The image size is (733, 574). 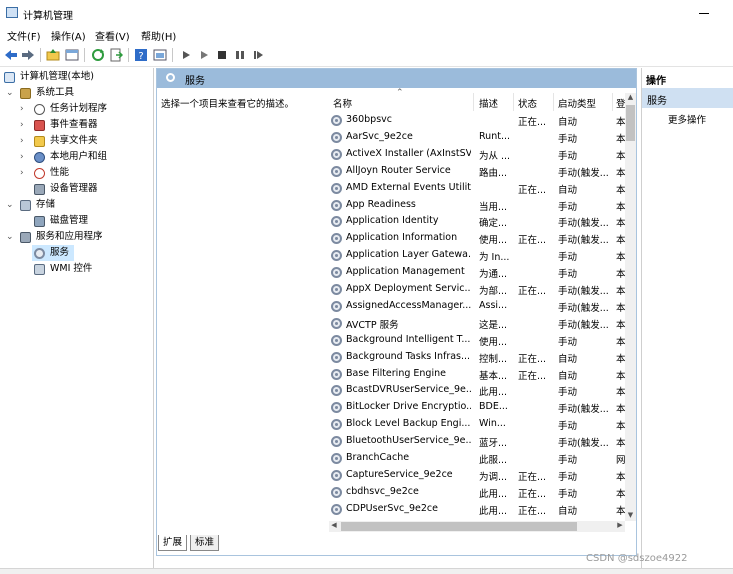 What do you see at coordinates (478, 137) in the screenshot?
I see `service-row: AarSvc_9e2ce Runt... 手动 本` at bounding box center [478, 137].